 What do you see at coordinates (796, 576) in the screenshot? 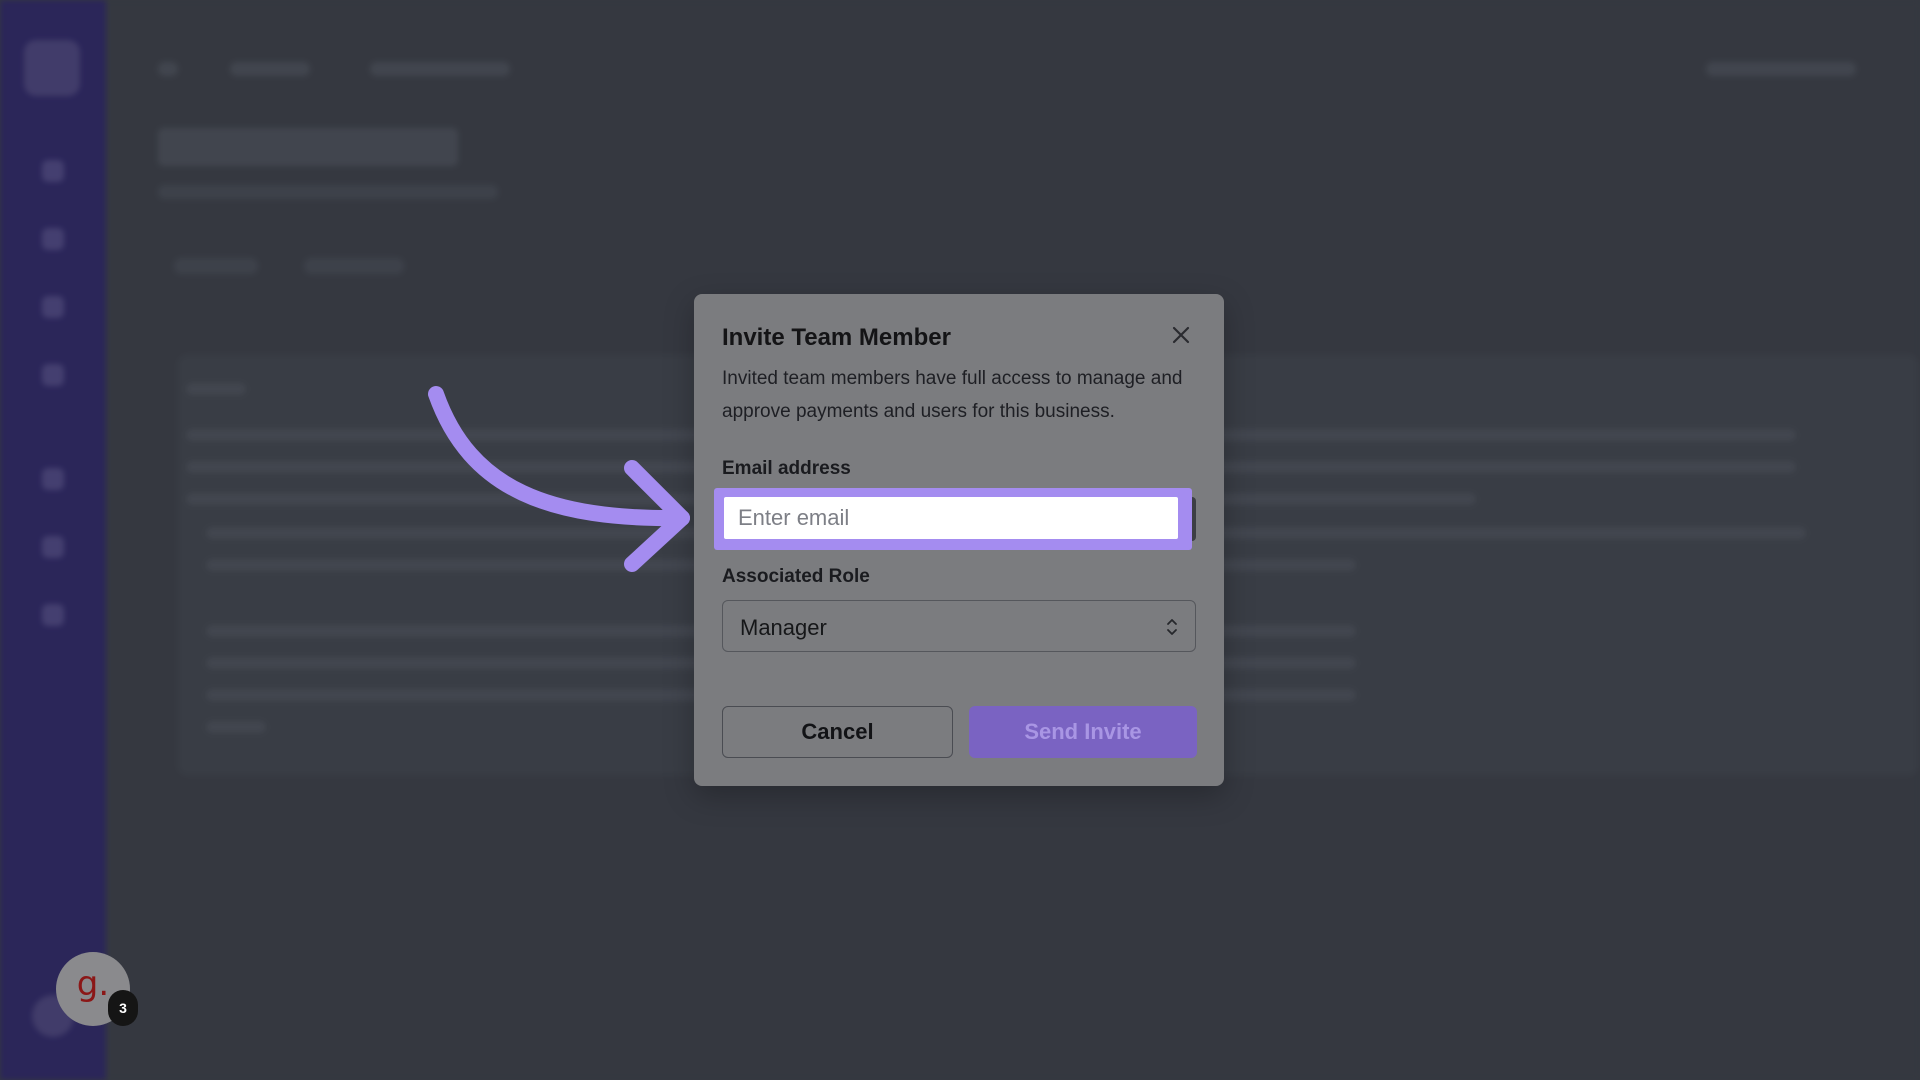
I see `role-label: Associated Role` at bounding box center [796, 576].